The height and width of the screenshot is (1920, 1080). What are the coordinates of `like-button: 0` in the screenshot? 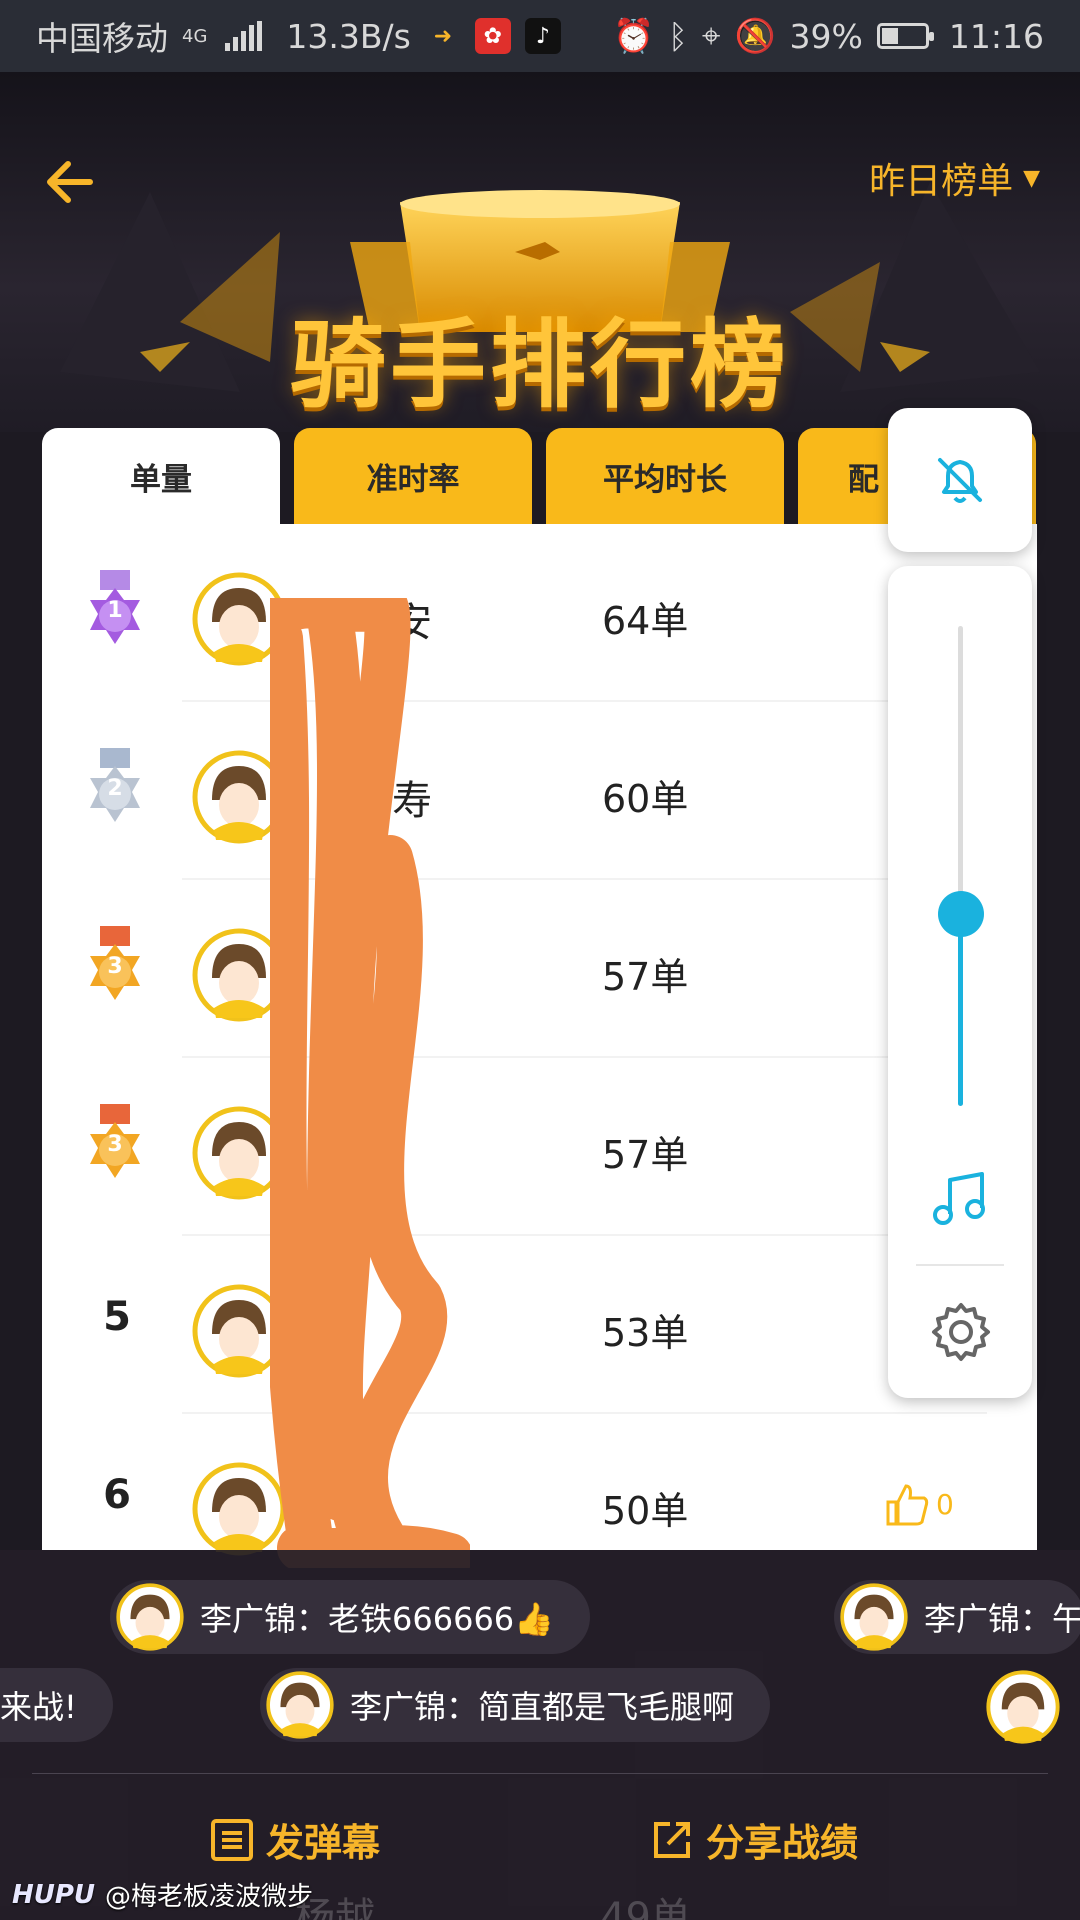 It's located at (922, 1504).